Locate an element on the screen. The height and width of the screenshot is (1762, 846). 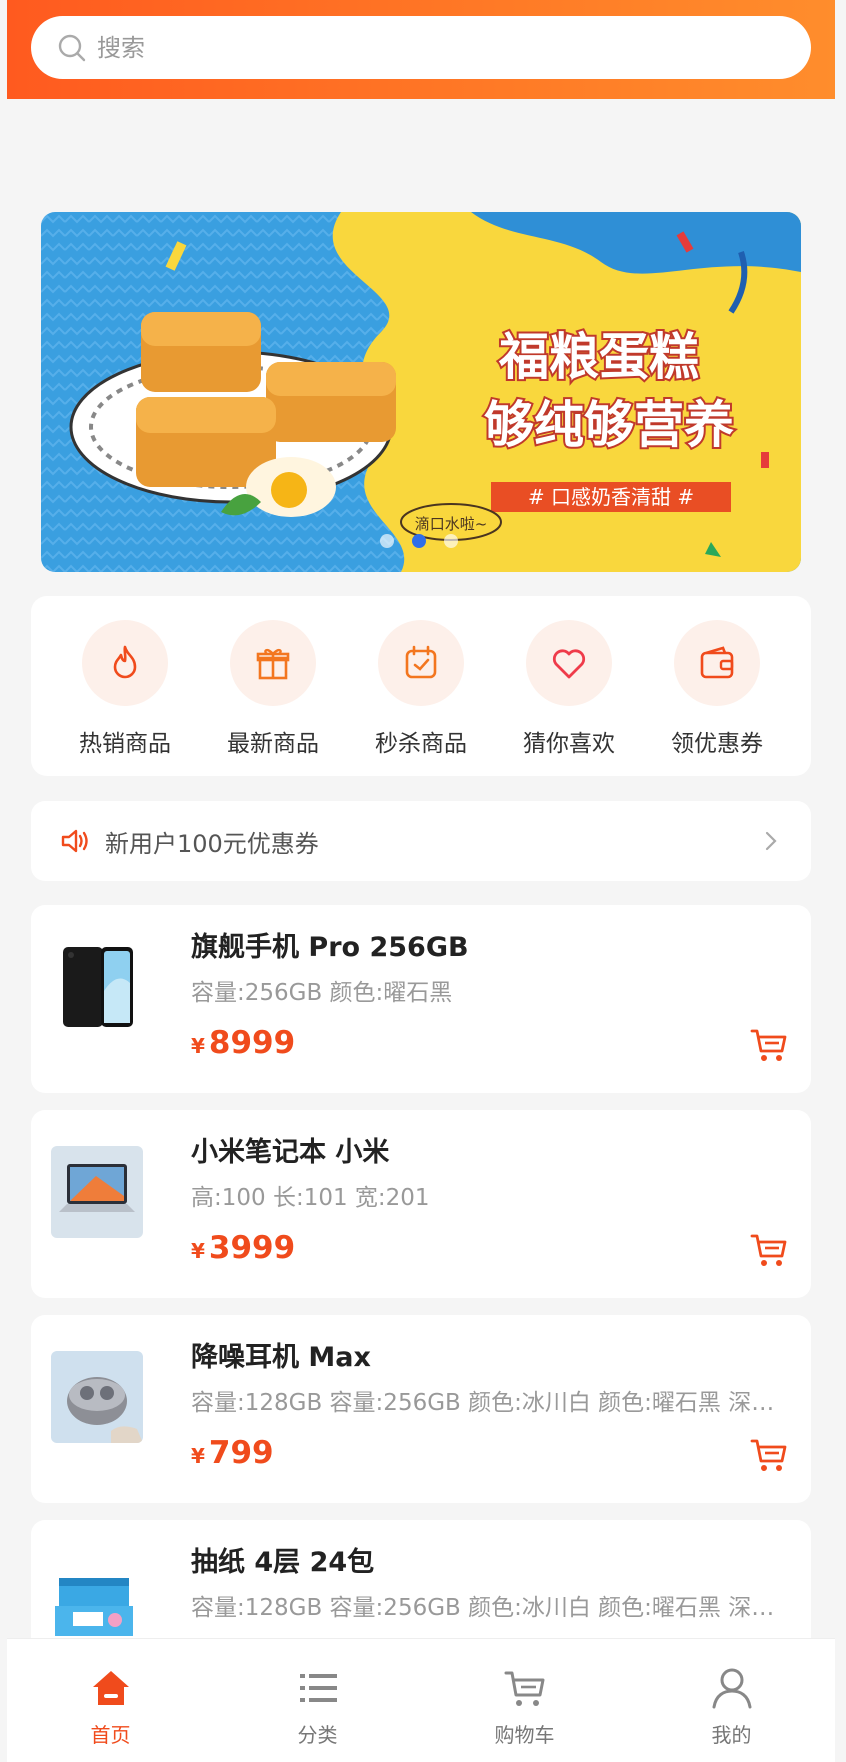
quick-nav-hot: 热销商品 is located at coordinates (125, 698).